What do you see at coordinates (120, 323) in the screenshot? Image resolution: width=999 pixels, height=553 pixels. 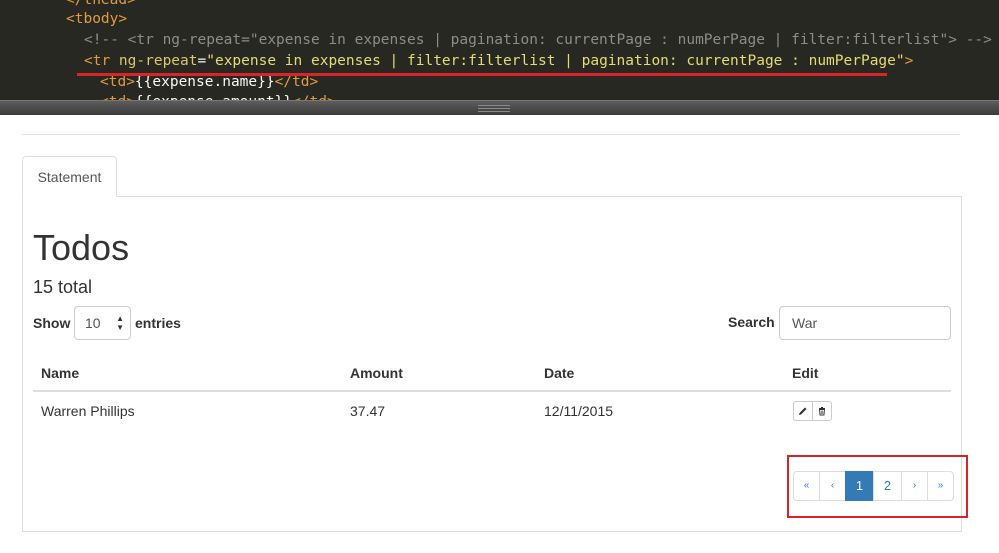 I see `updown-arrows-icon: ▲ ▼` at bounding box center [120, 323].